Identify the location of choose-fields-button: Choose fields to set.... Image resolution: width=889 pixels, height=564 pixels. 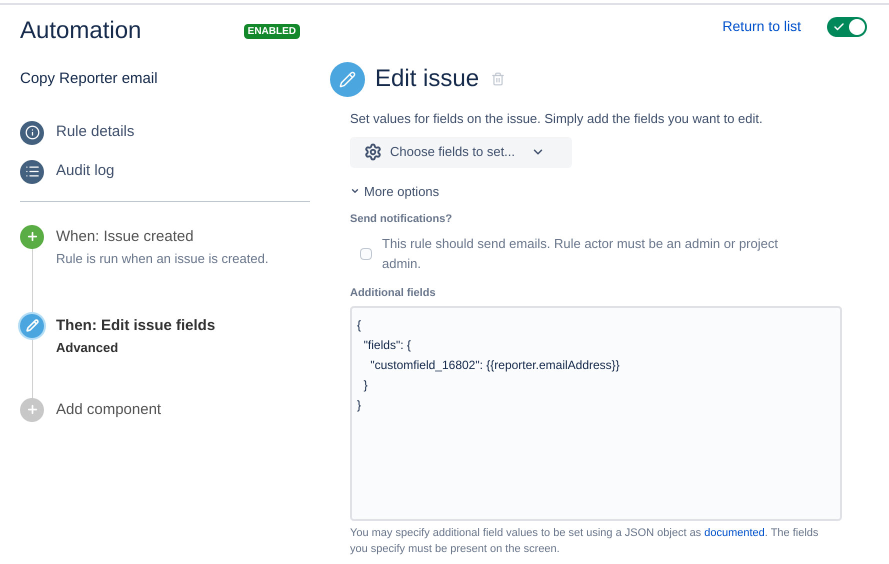
(461, 152).